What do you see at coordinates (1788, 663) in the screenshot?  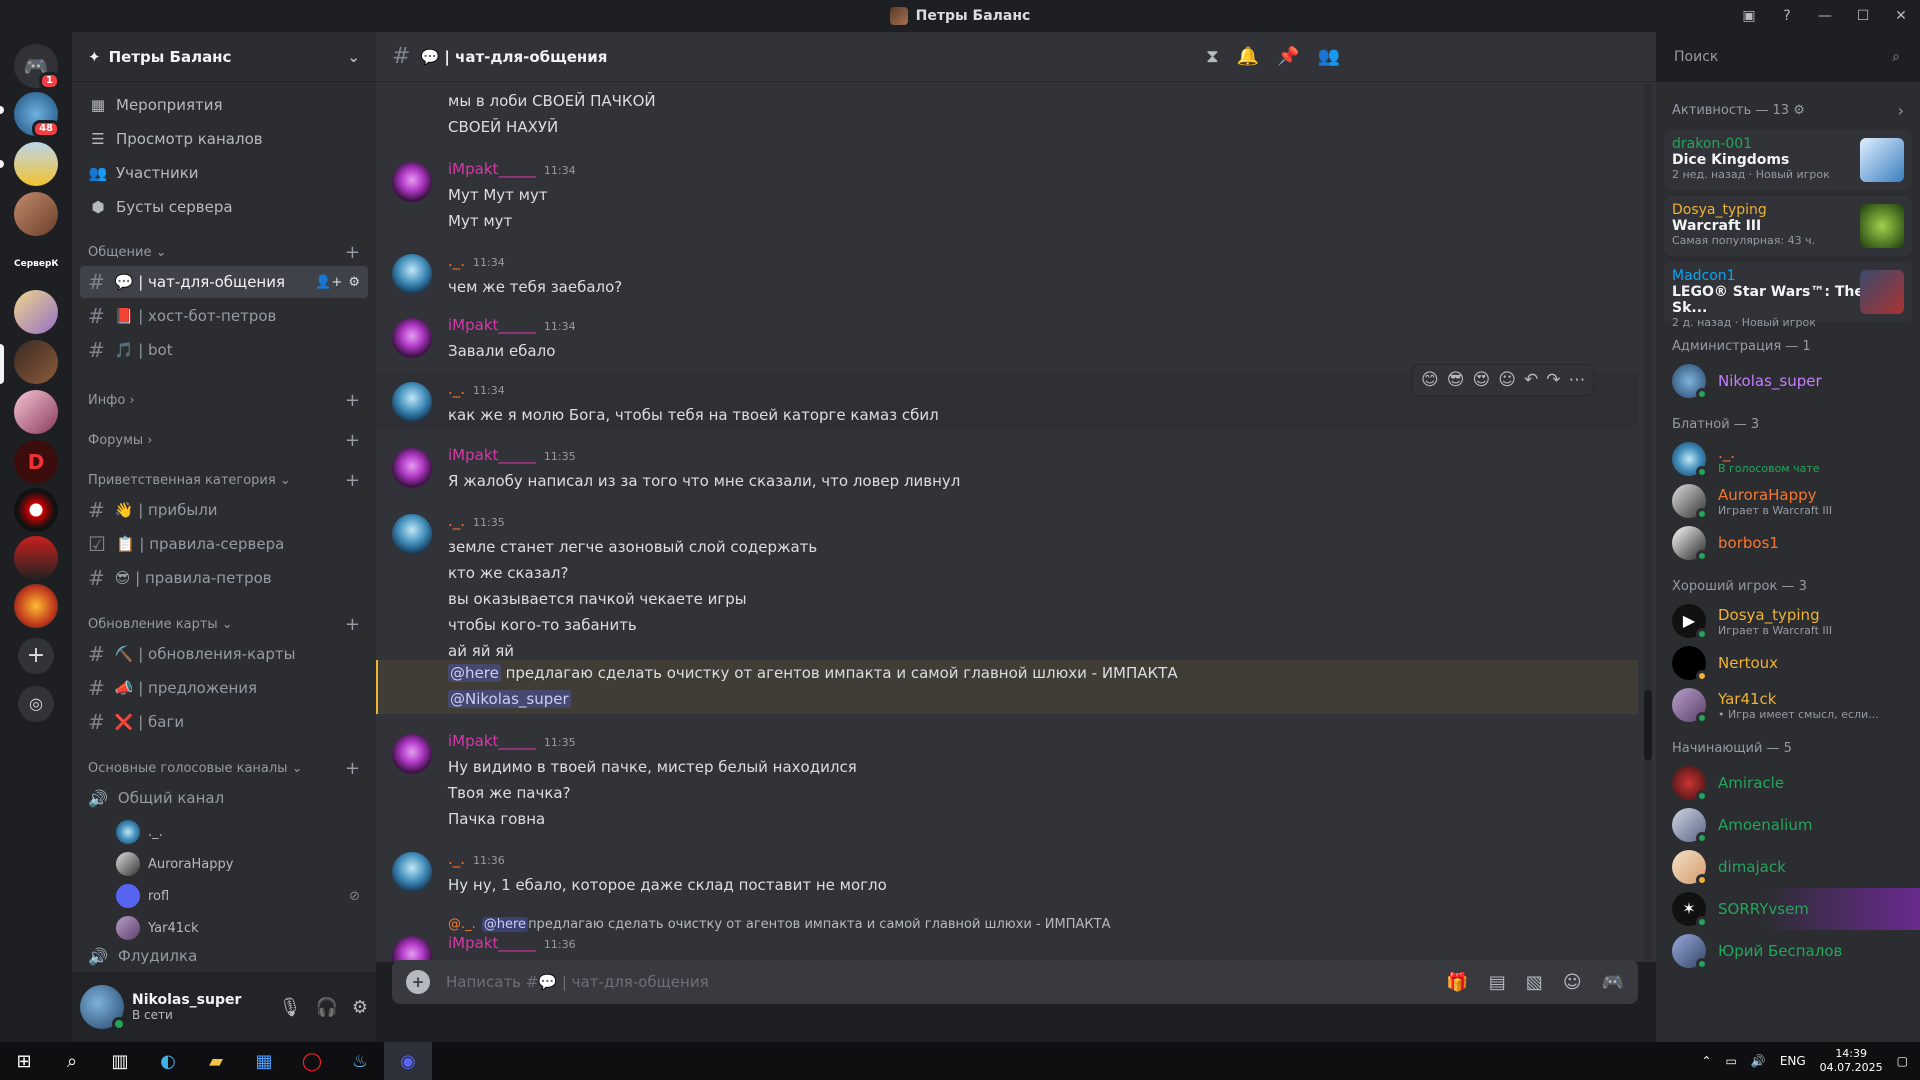 I see `member-item: Nertoux` at bounding box center [1788, 663].